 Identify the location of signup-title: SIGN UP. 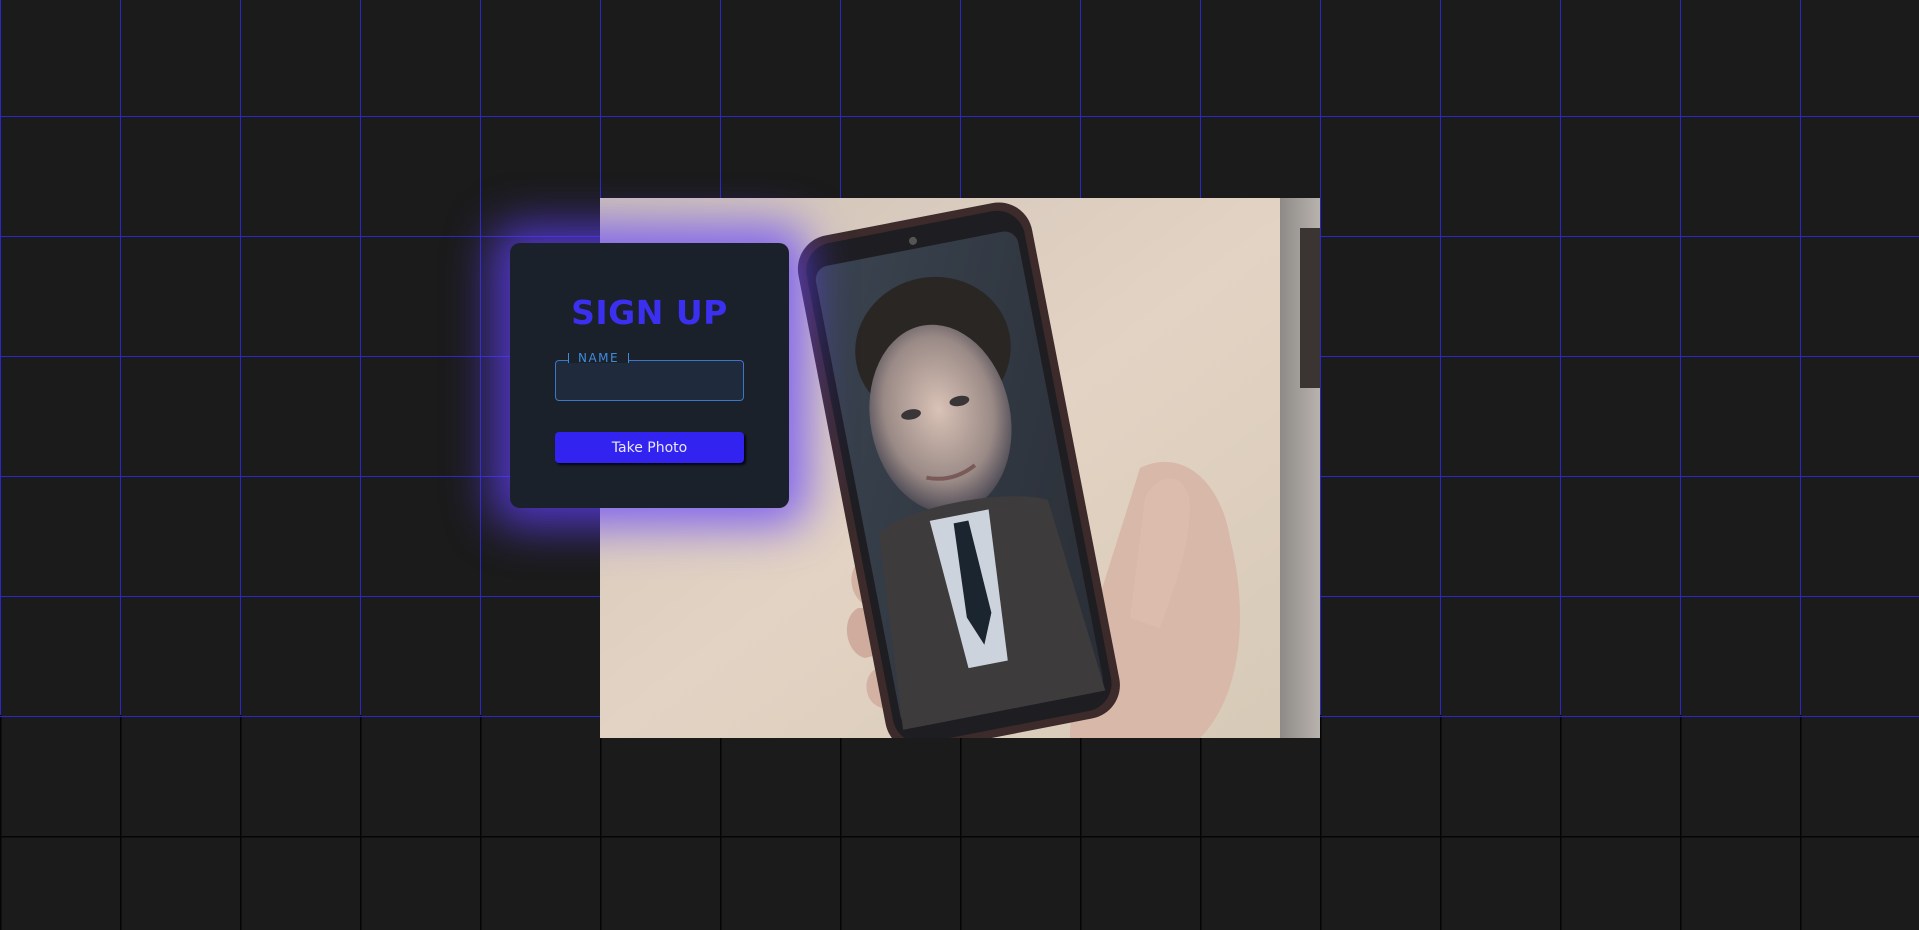
(649, 312).